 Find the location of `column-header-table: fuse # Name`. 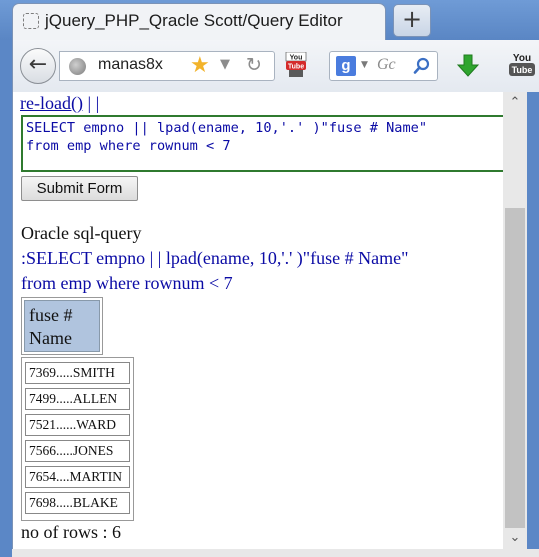

column-header-table: fuse # Name is located at coordinates (62, 326).